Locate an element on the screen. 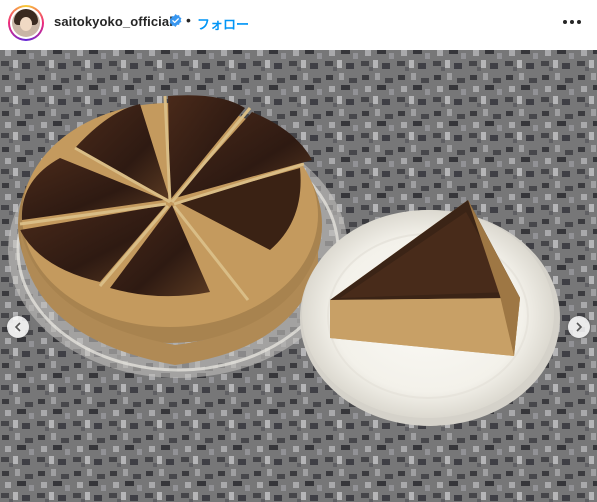  carousel-prev-button is located at coordinates (18, 327).